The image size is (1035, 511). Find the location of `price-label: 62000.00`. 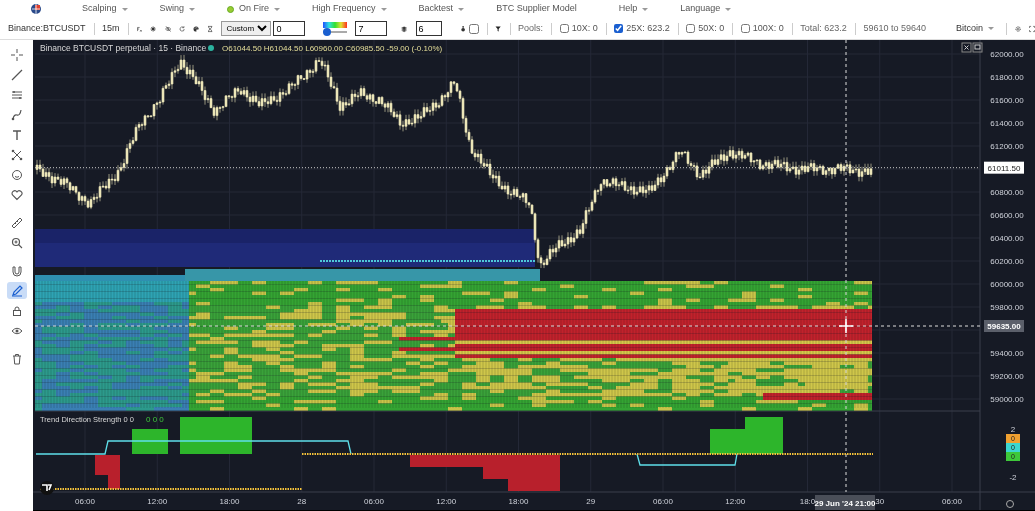

price-label: 62000.00 is located at coordinates (1007, 54).